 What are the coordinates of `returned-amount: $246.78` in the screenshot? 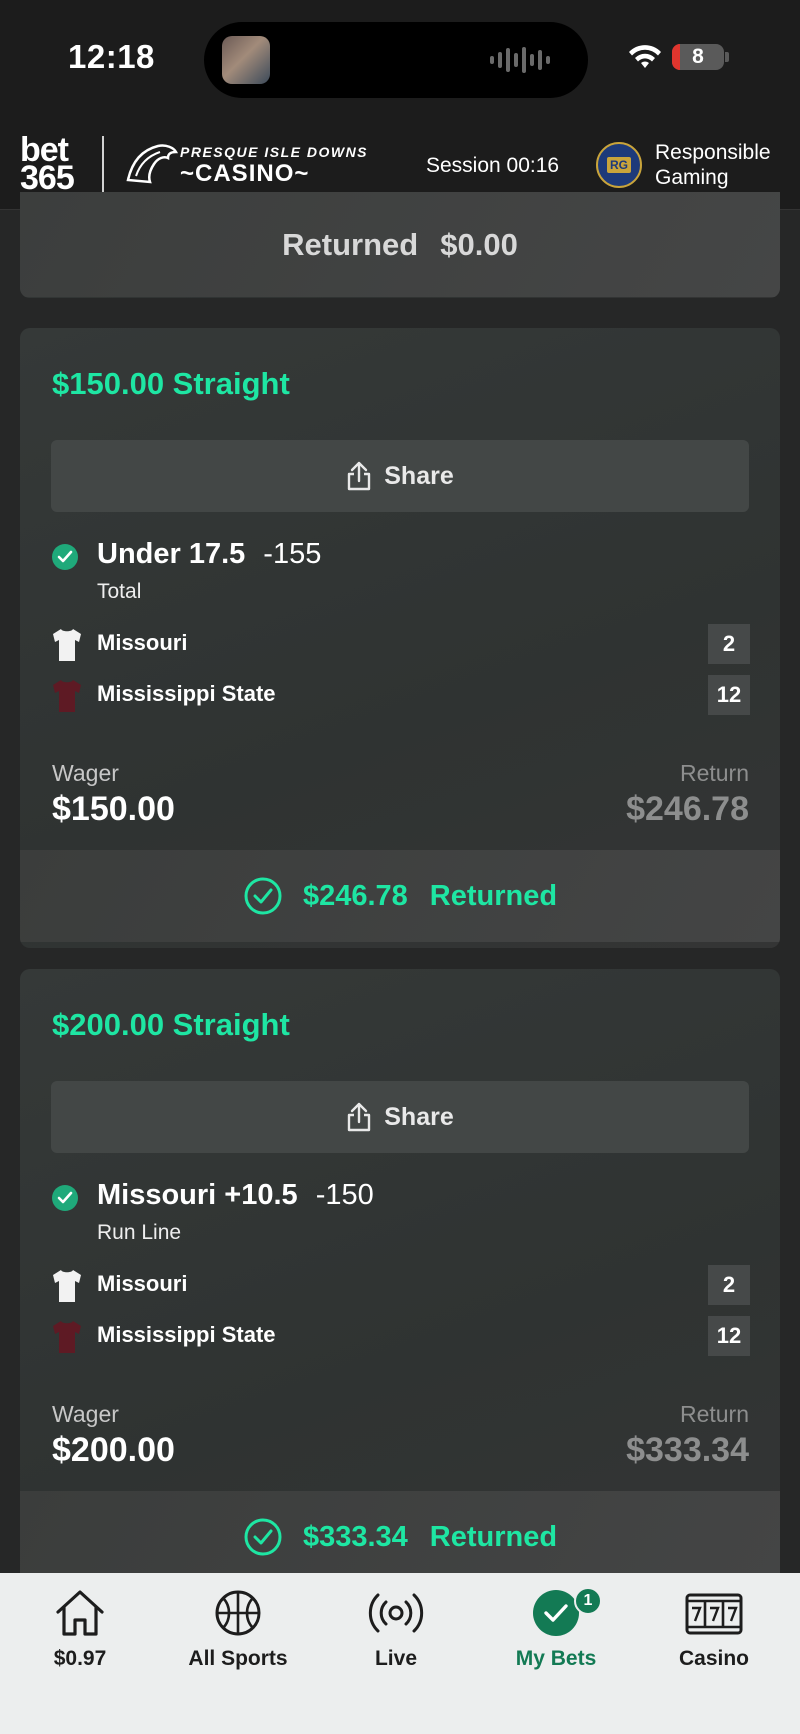 It's located at (355, 895).